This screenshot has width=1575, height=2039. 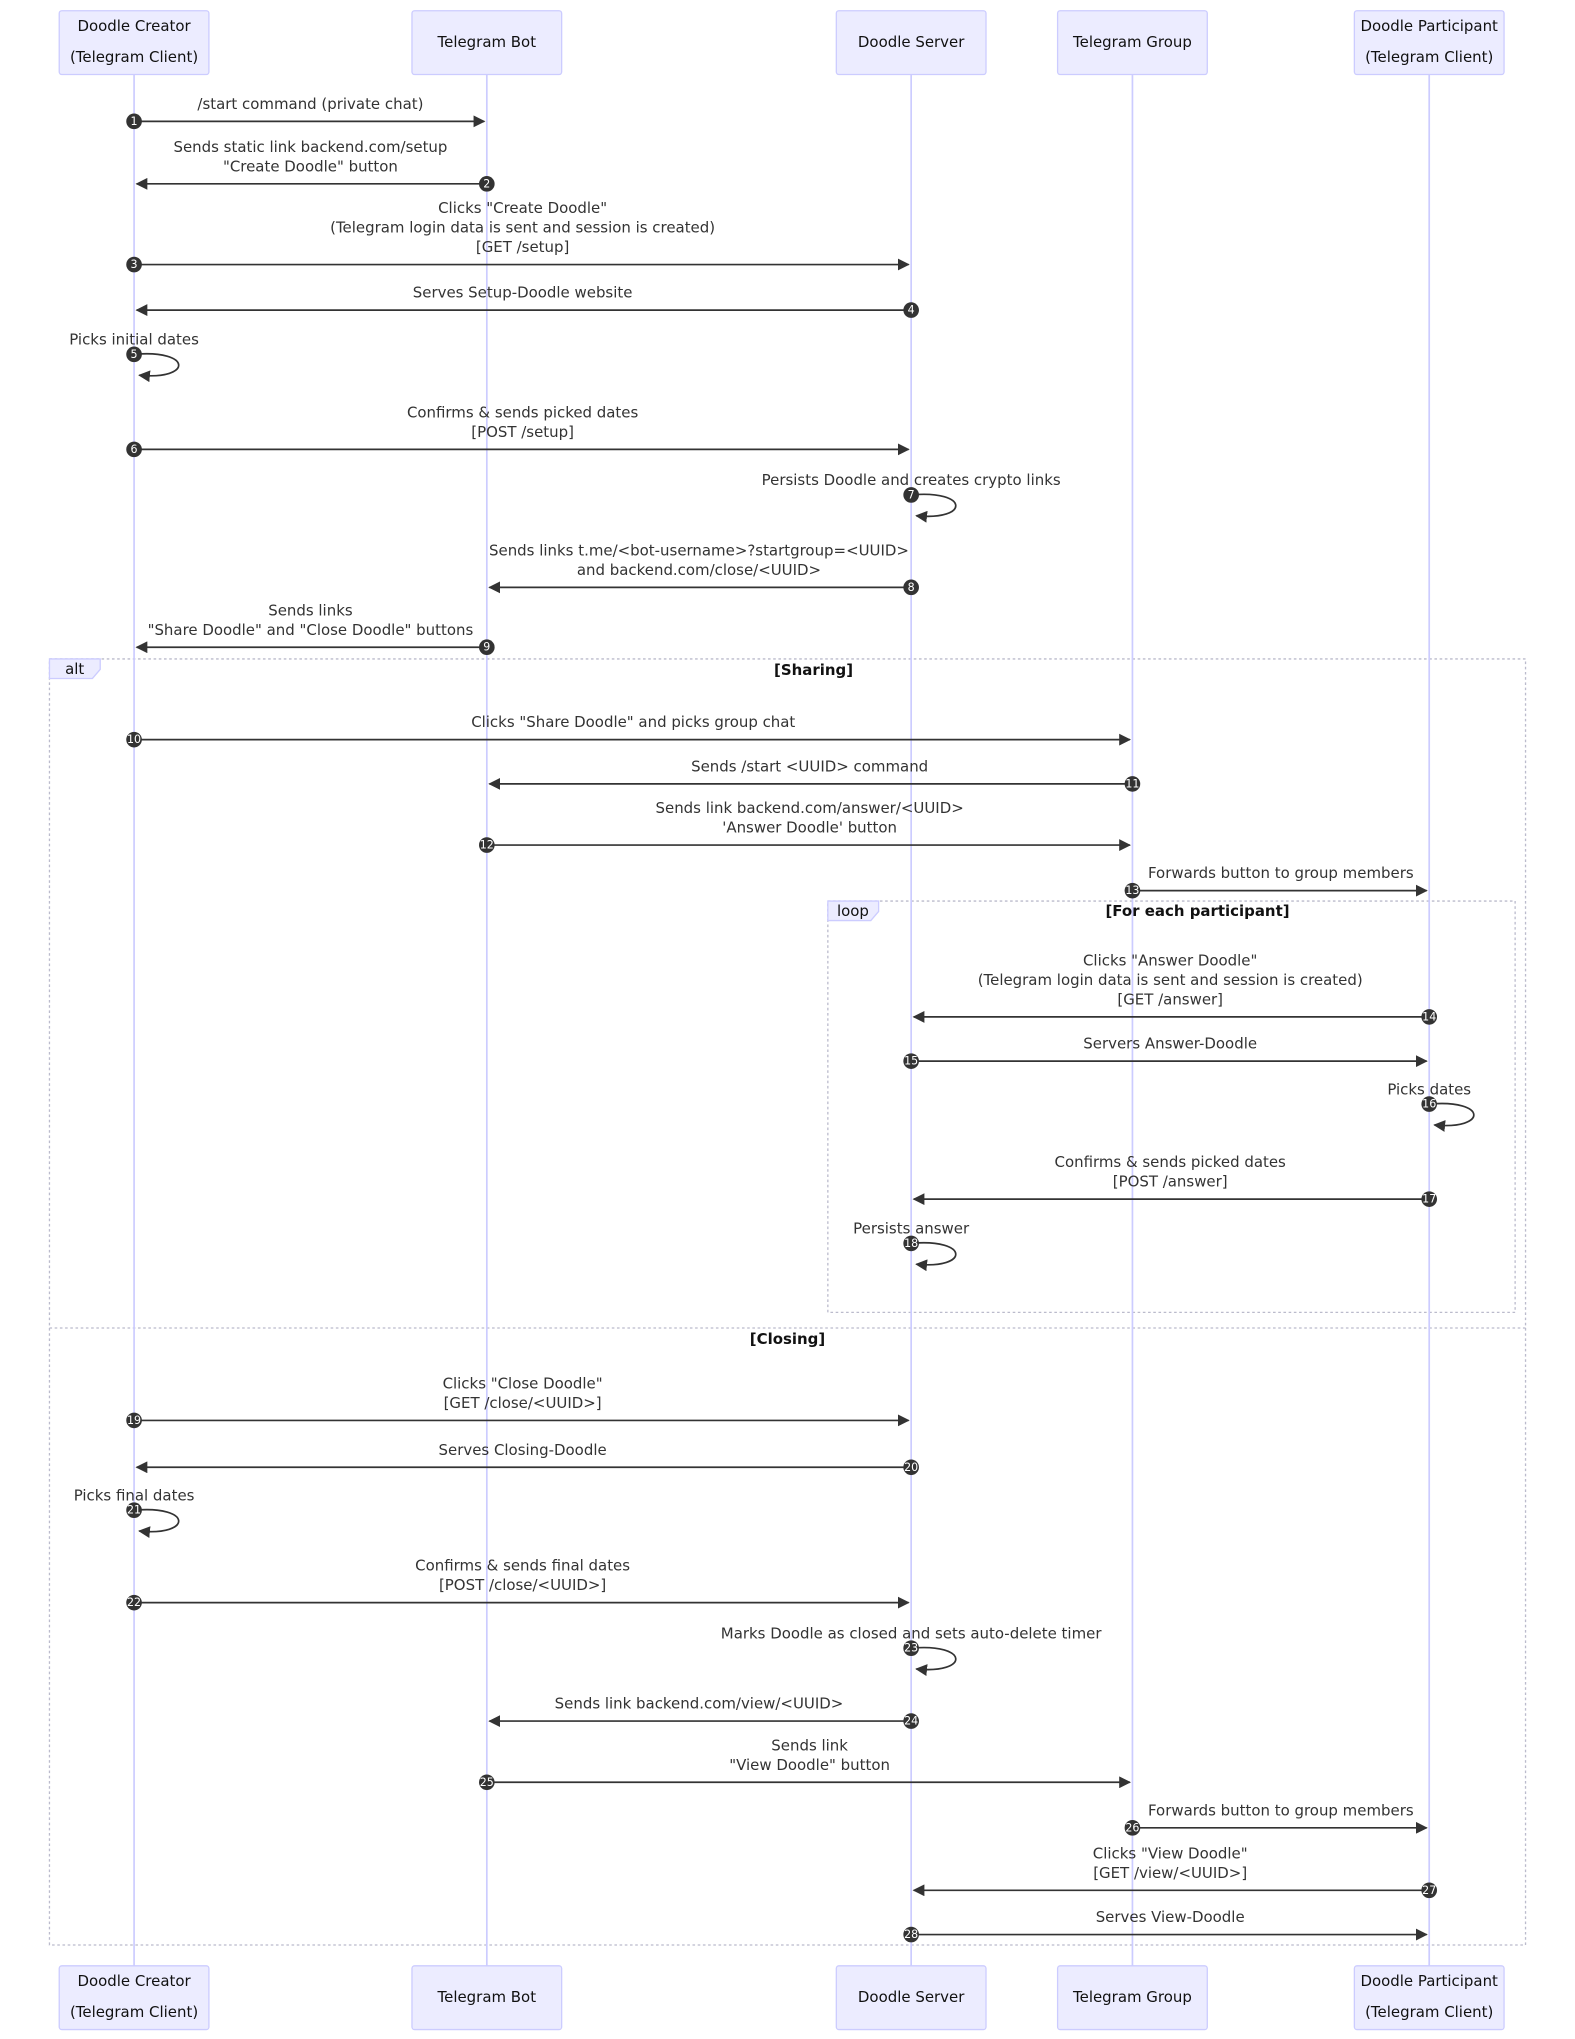 What do you see at coordinates (134, 449) in the screenshot?
I see `sequence-number: 6` at bounding box center [134, 449].